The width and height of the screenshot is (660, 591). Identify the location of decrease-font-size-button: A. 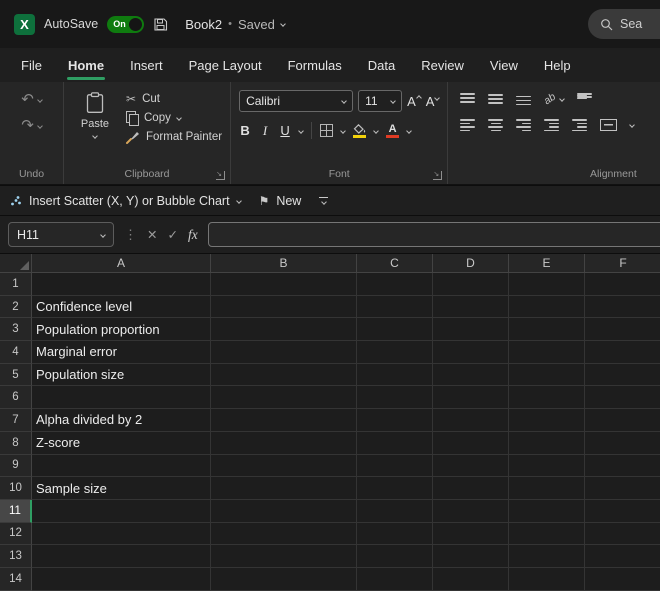
(433, 101).